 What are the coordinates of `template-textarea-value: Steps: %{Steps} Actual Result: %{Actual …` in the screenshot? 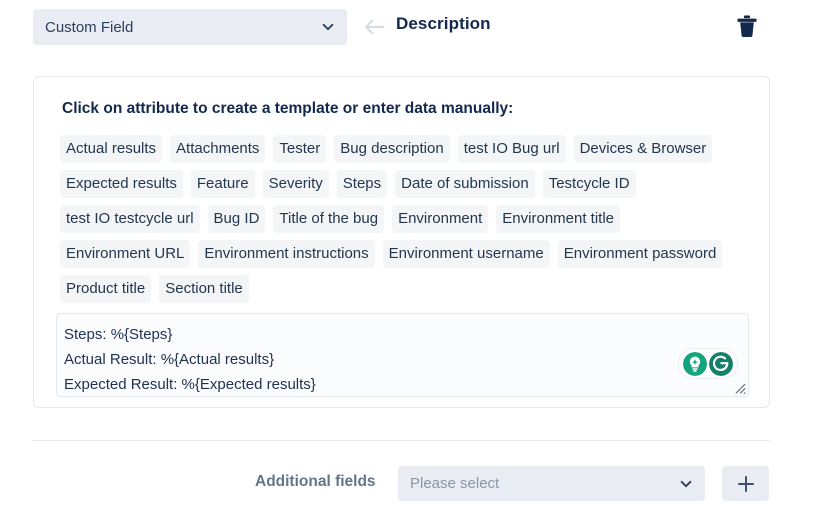 It's located at (190, 359).